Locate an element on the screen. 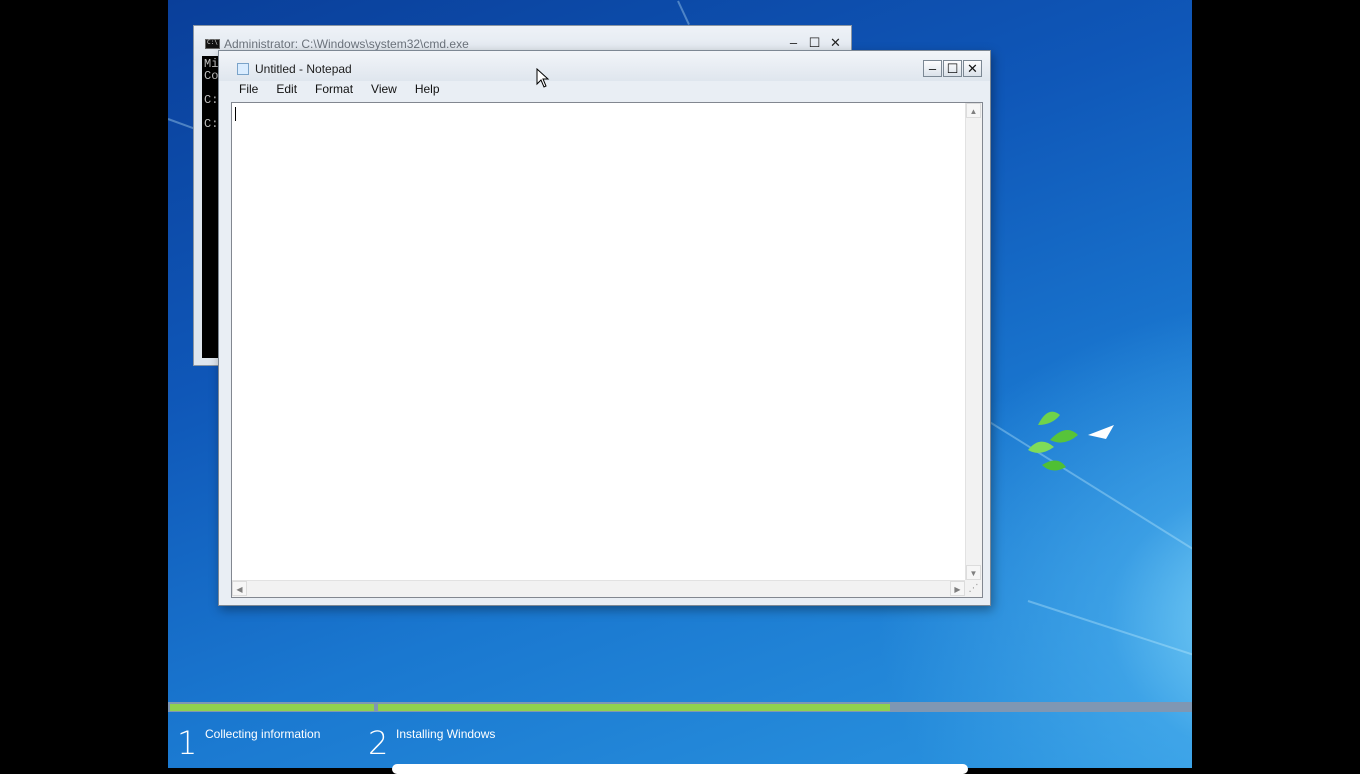  cmd-icon is located at coordinates (212, 44).